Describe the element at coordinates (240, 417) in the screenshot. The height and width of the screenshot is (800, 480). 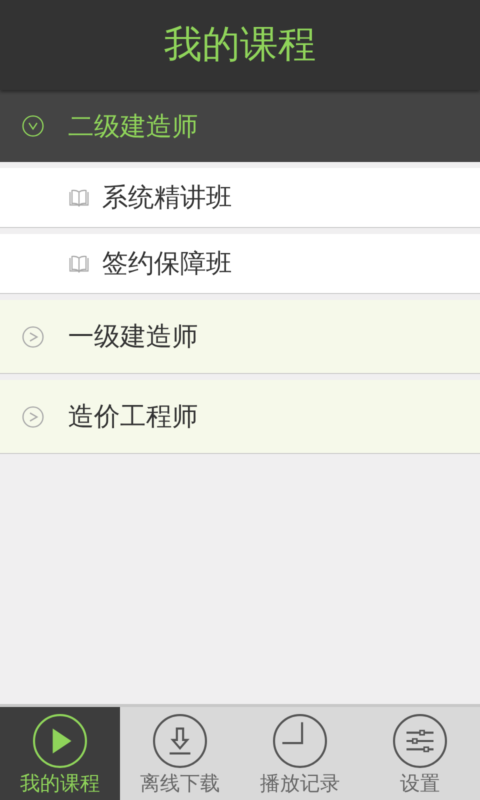
I see `category-item: 造价工程师` at that location.